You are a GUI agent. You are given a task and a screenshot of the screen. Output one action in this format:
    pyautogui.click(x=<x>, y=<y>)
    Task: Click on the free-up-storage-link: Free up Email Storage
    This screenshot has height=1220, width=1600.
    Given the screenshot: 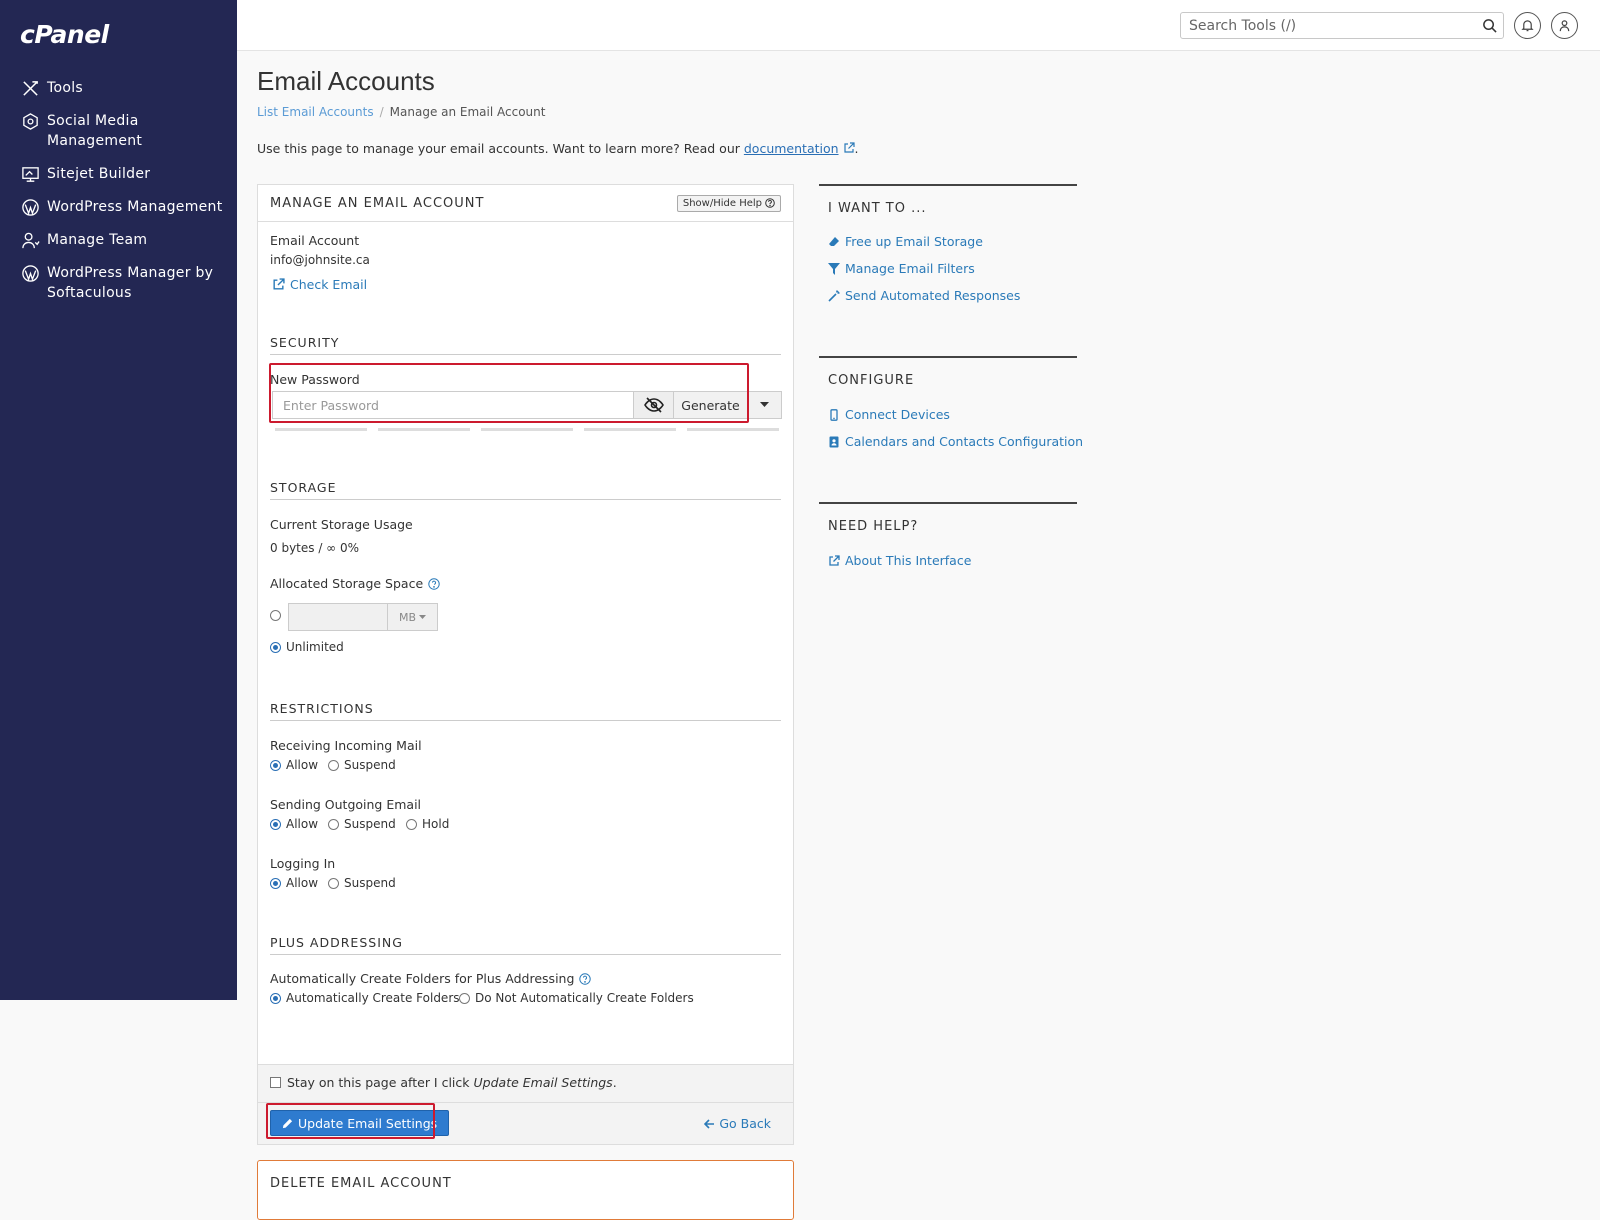 What is the action you would take?
    pyautogui.click(x=905, y=241)
    